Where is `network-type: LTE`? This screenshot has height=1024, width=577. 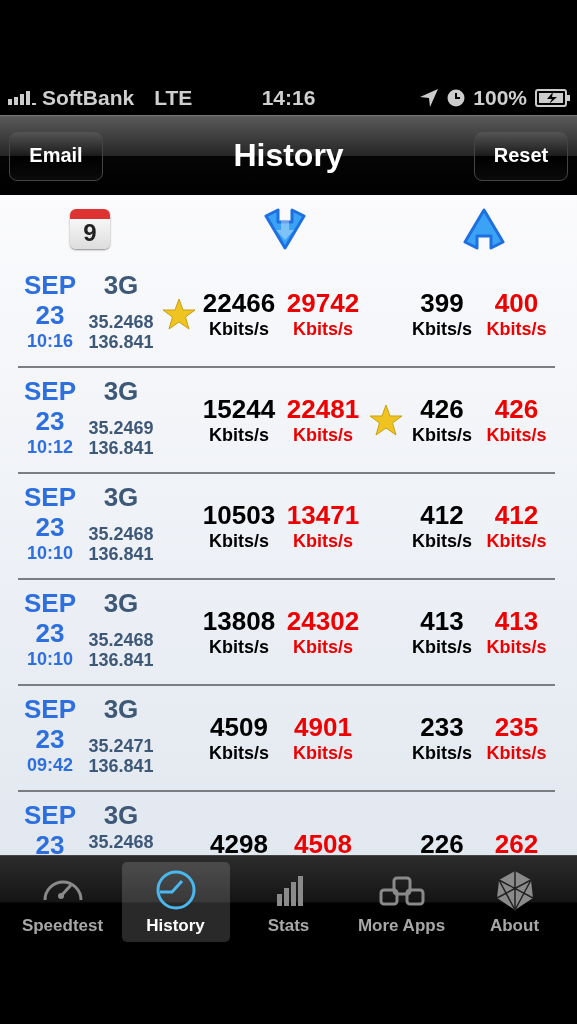 network-type: LTE is located at coordinates (173, 97).